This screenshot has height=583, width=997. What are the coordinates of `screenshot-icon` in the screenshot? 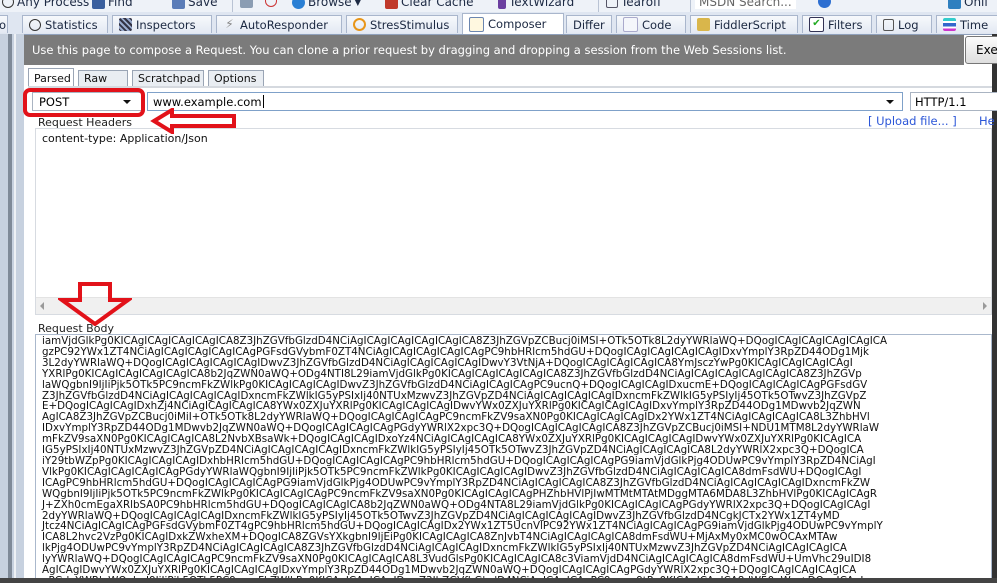 It's located at (246, 4).